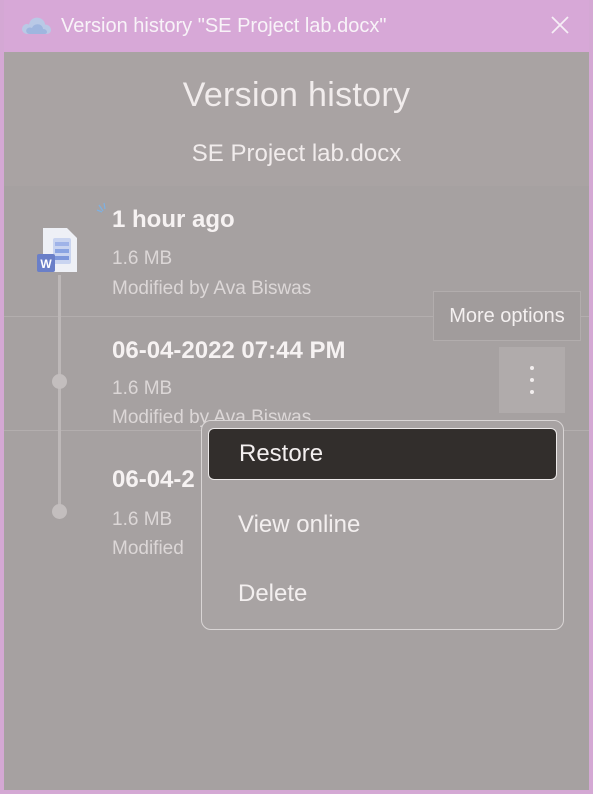 The image size is (593, 794). I want to click on menu-item-restore: Restore, so click(382, 454).